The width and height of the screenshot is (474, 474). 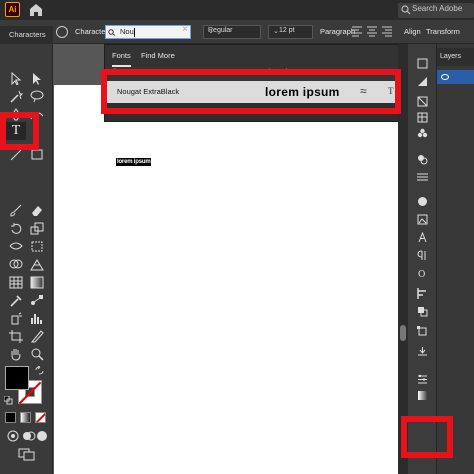 I want to click on eraser-tool-icon, so click(x=37, y=210).